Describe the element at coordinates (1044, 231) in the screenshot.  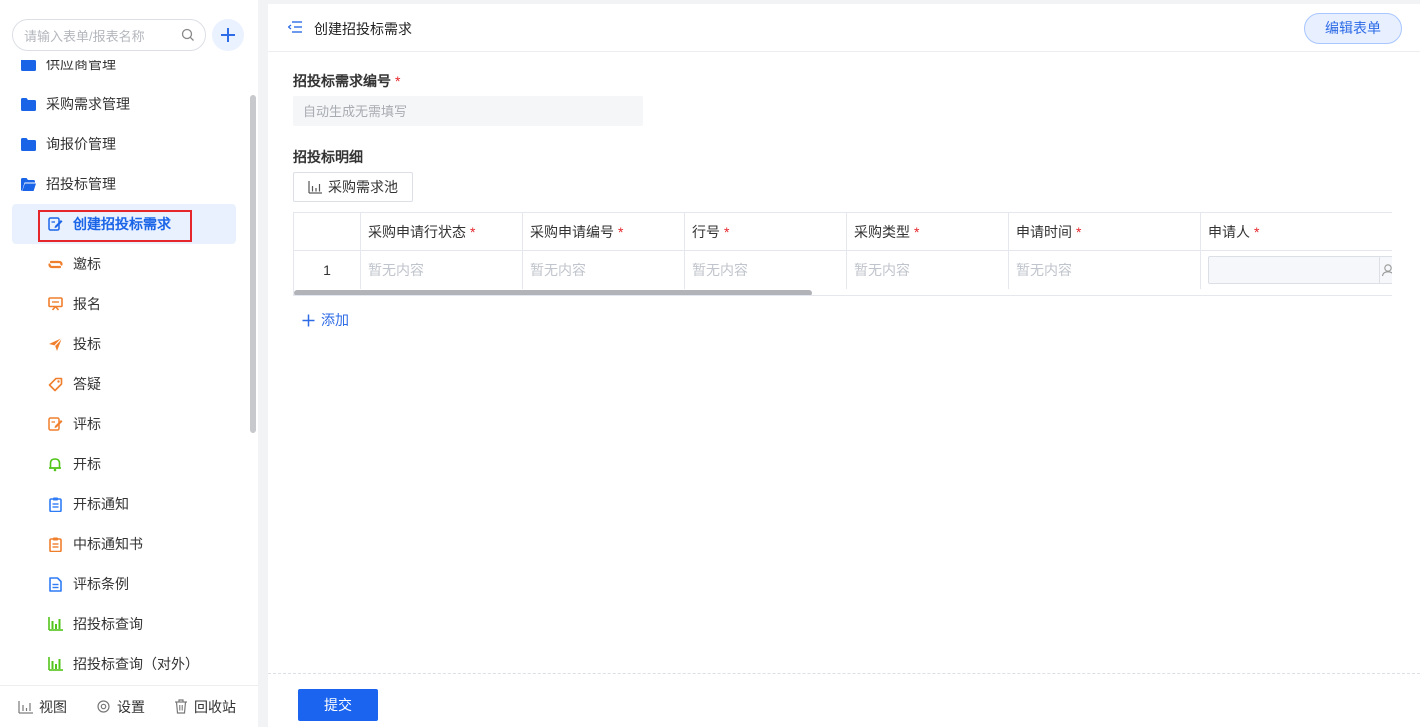
I see `column-header-text: 申请时间` at that location.